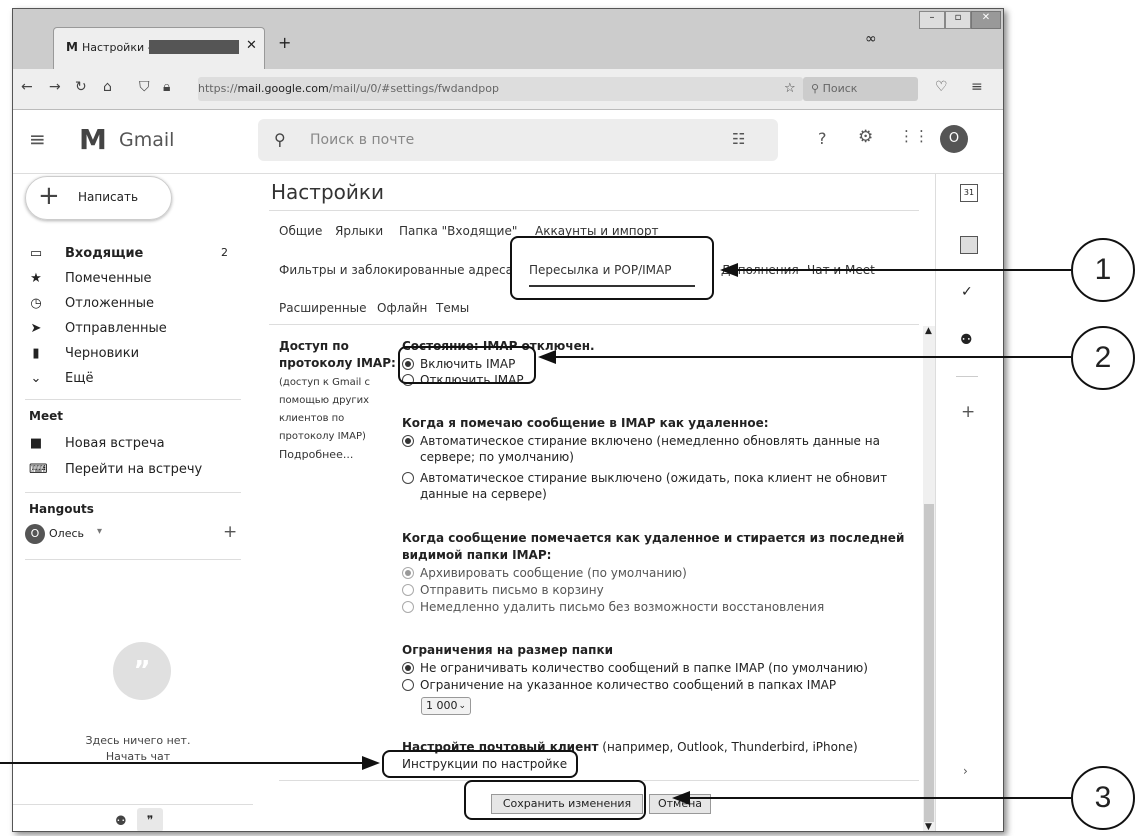  I want to click on search-icon: ⚲, so click(280, 139).